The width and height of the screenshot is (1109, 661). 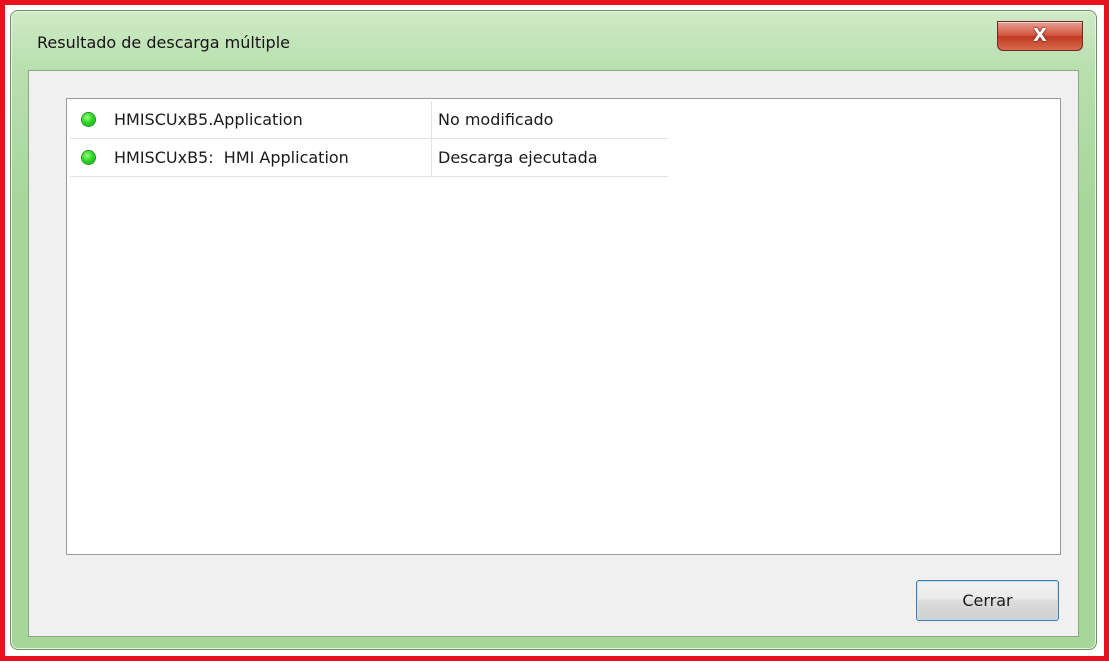 I want to click on application-name: HMISCUxB5: HMI Application, so click(x=231, y=157).